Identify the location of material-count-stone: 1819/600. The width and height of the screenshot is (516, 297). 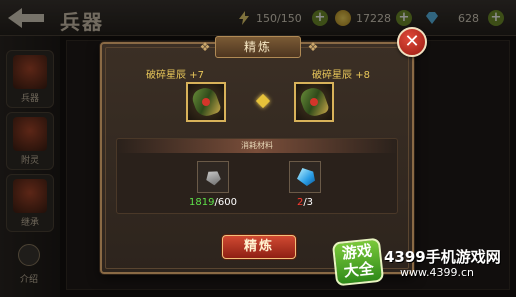
(213, 202).